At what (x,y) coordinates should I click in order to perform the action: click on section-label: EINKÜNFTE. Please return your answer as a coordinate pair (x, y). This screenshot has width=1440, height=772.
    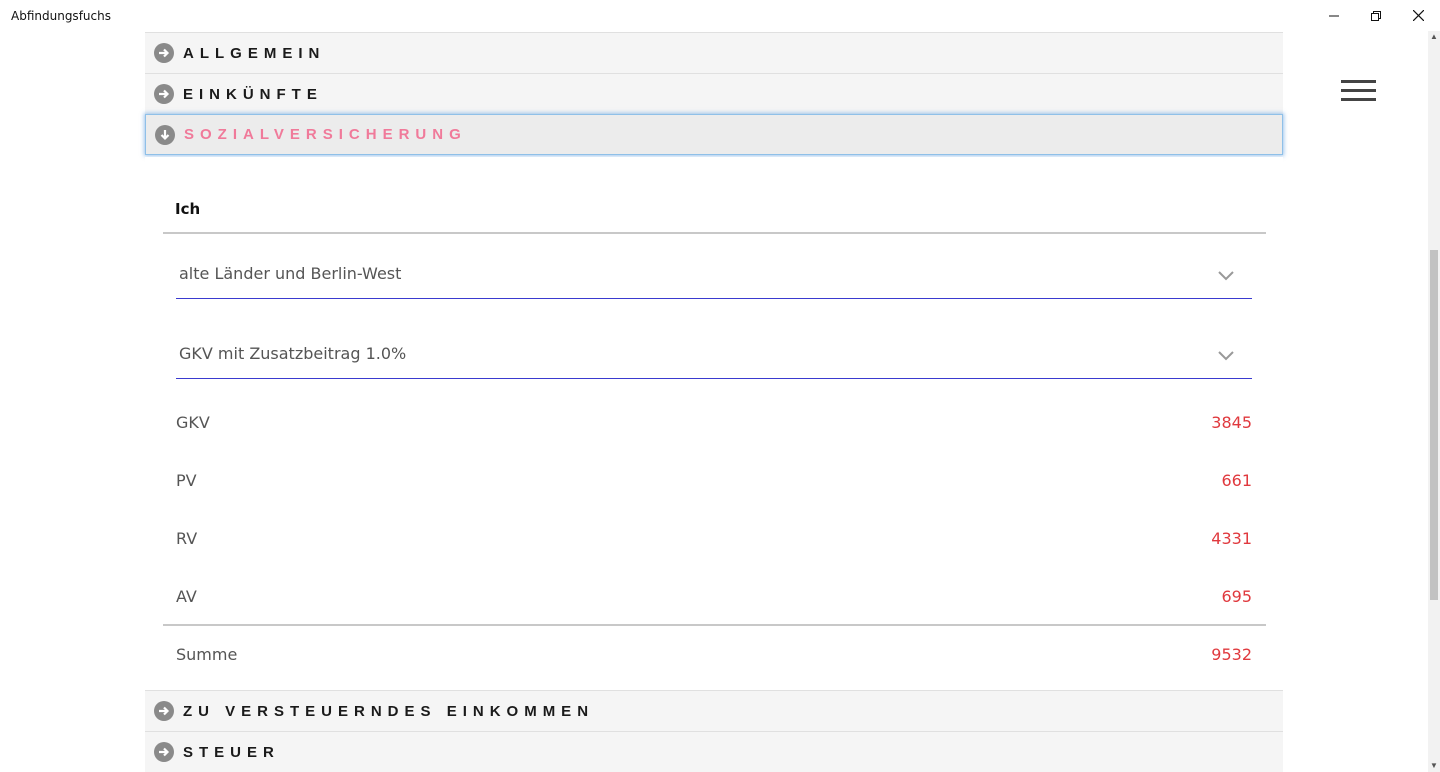
    Looking at the image, I should click on (253, 94).